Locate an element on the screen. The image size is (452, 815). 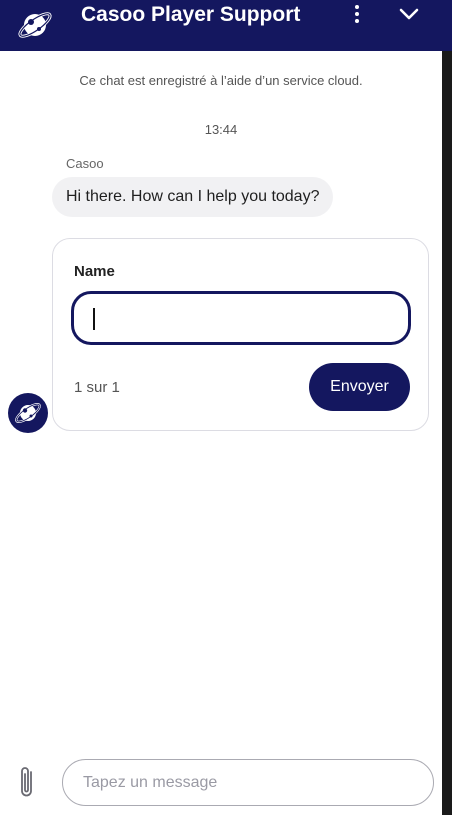
agent-message-text: Hi there. How can I help you today? is located at coordinates (193, 196).